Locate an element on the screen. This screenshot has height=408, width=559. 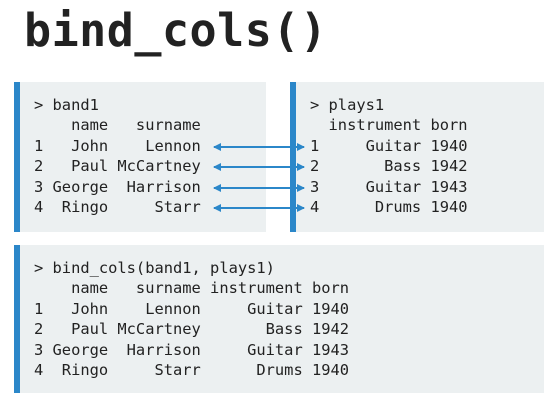
row-connector-arrows is located at coordinates (259, 177).